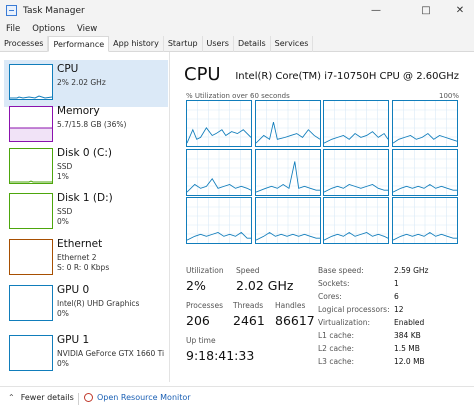 Image resolution: width=474 pixels, height=414 pixels. I want to click on ethernet-thumbnail, so click(31, 257).